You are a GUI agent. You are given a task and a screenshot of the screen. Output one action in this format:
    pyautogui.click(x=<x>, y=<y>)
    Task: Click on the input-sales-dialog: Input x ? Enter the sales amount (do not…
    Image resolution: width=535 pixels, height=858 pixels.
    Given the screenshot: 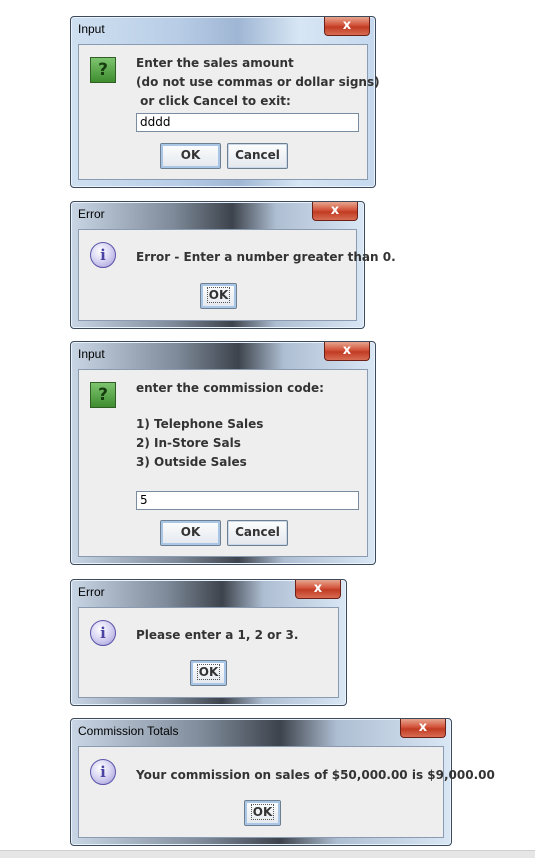 What is the action you would take?
    pyautogui.click(x=225, y=102)
    